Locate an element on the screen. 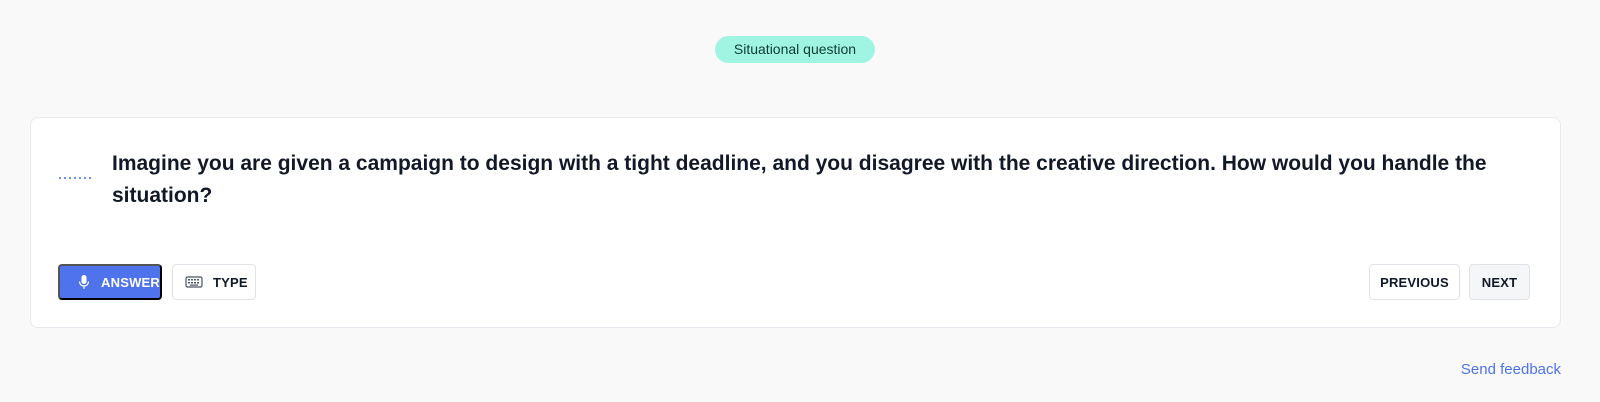 The height and width of the screenshot is (402, 1600). answer-button: ANSWER is located at coordinates (110, 282).